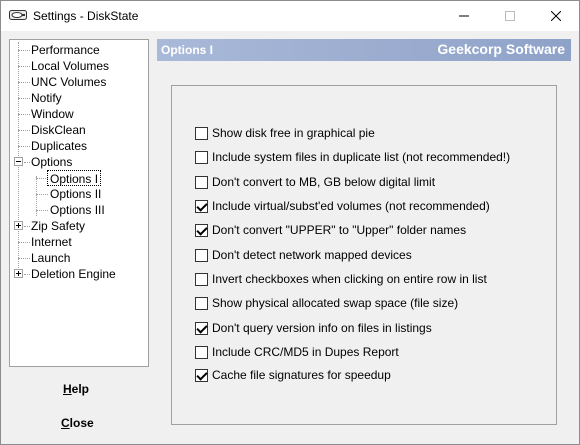 This screenshot has width=580, height=445. What do you see at coordinates (187, 50) in the screenshot?
I see `section-title: Options I` at bounding box center [187, 50].